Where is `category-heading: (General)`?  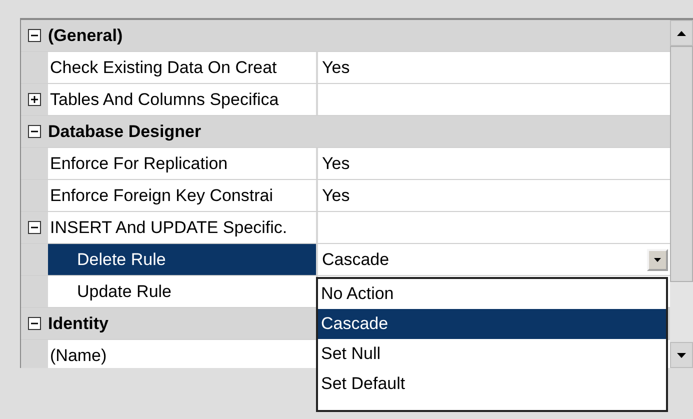 category-heading: (General) is located at coordinates (85, 36).